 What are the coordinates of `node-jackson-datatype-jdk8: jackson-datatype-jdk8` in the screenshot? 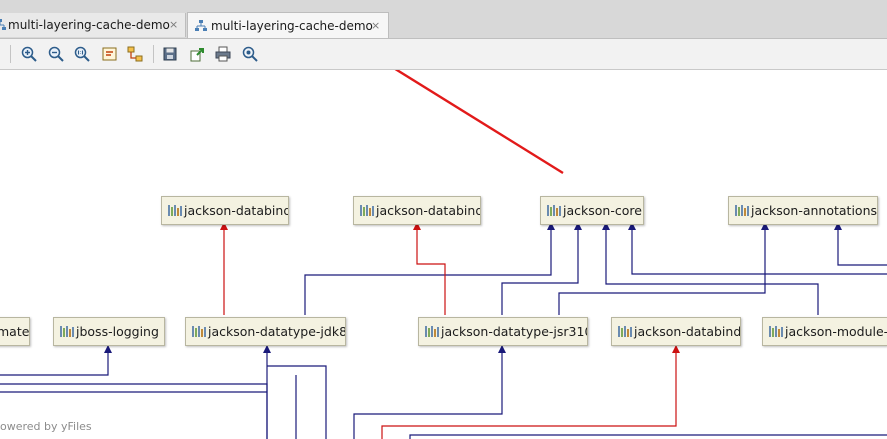 It's located at (265, 331).